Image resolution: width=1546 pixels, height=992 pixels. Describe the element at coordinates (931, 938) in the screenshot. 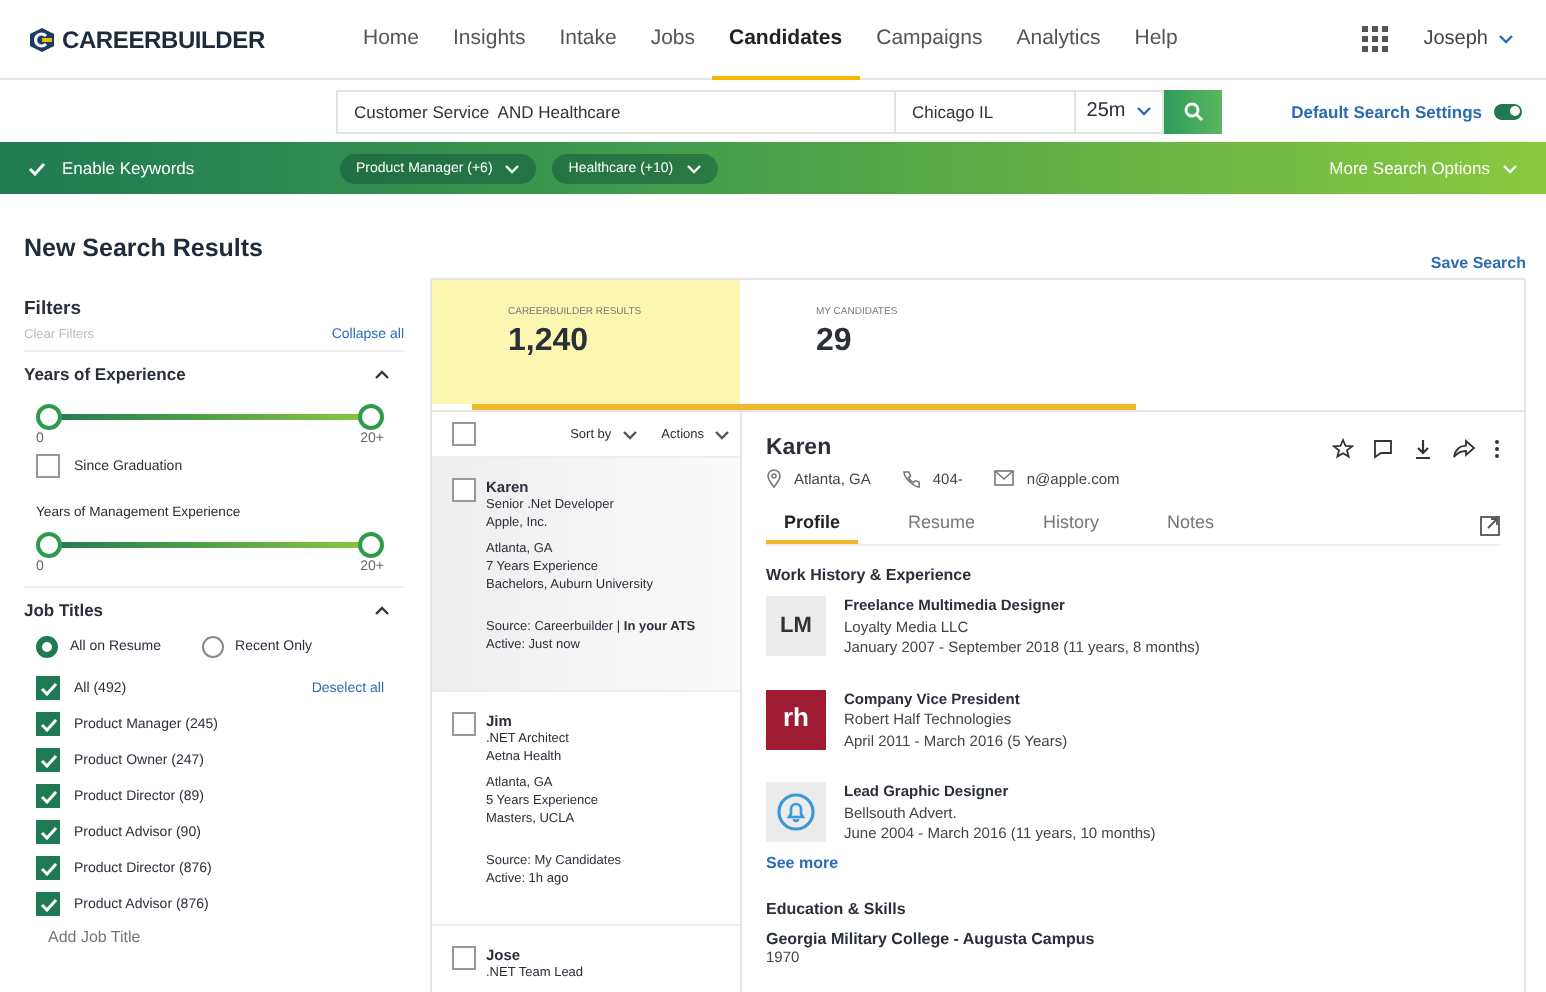

I see `school-name: Georgia Military College - Augusta Campus` at that location.